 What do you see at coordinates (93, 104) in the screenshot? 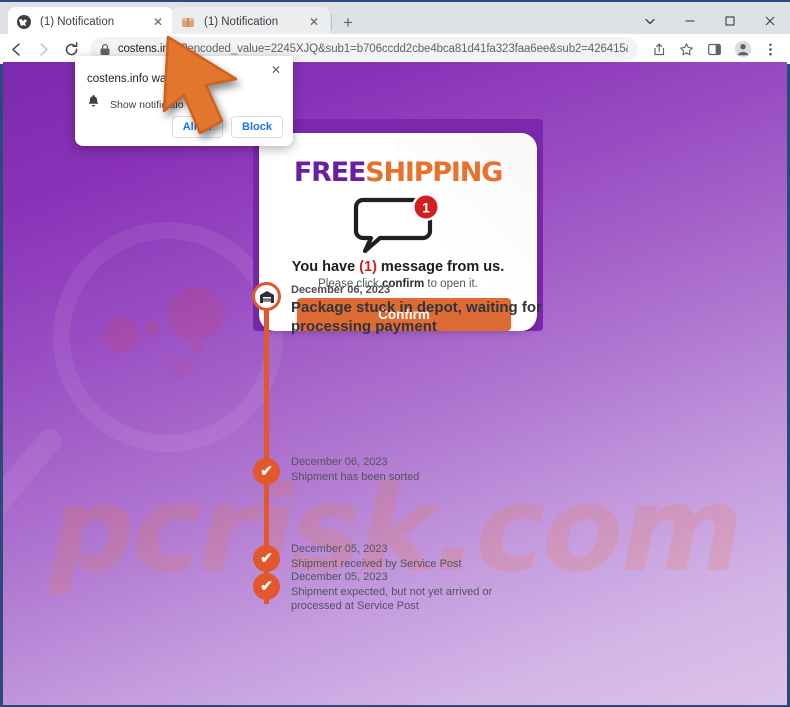
I see `bell-icon` at bounding box center [93, 104].